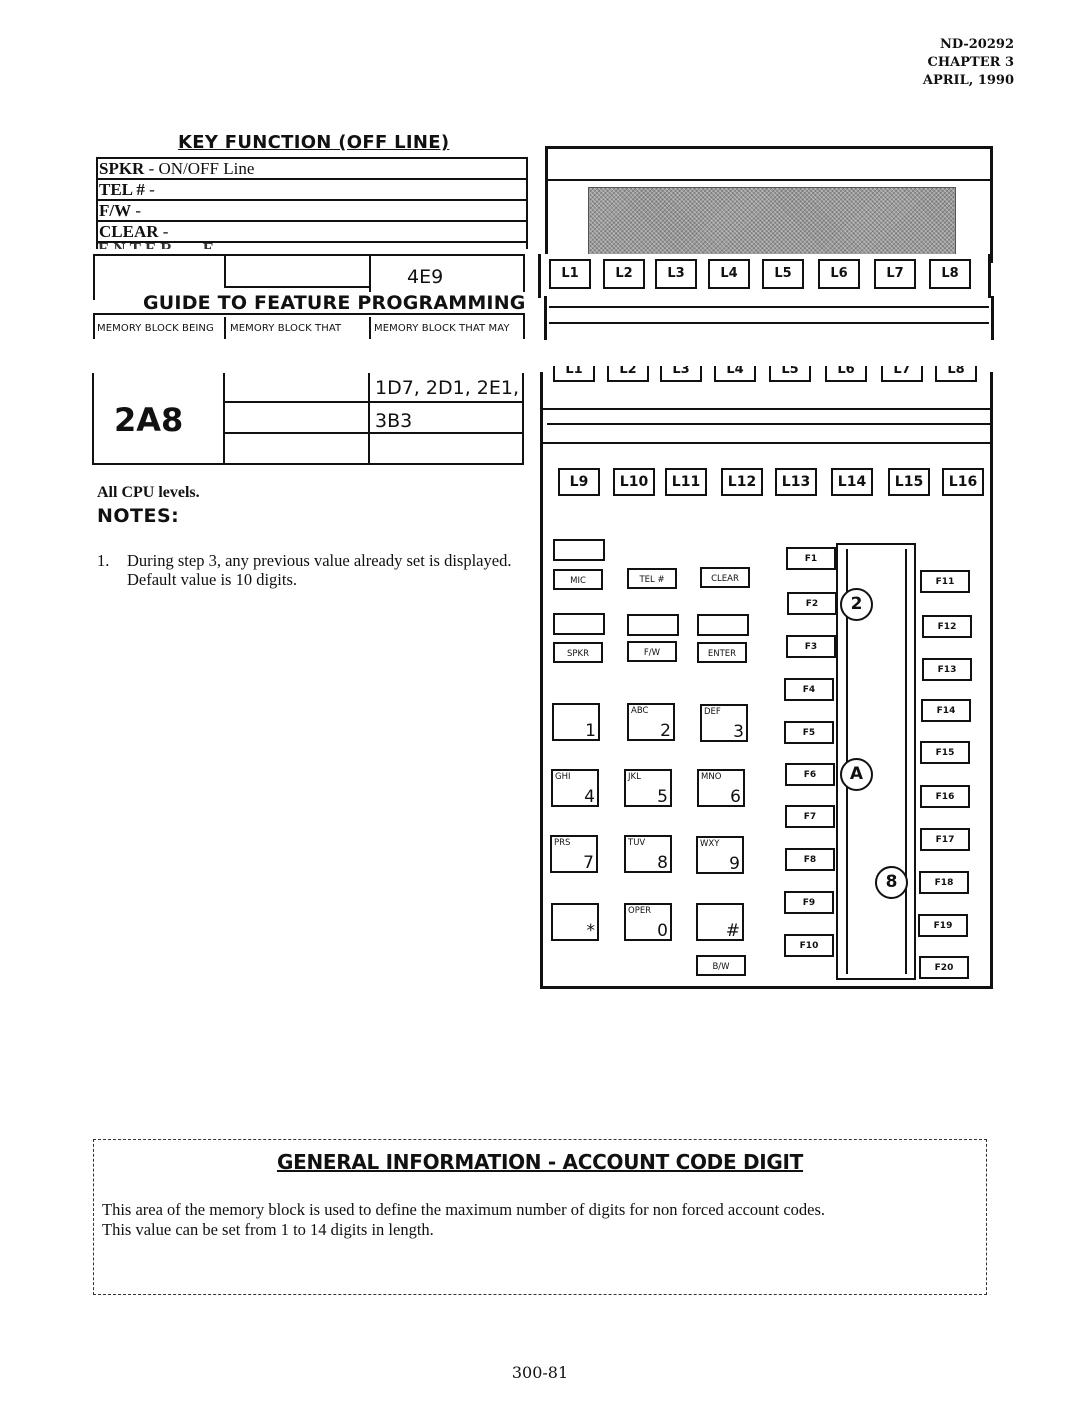 Image resolution: width=1080 pixels, height=1403 pixels. I want to click on doc-date: APRIL, 1990, so click(968, 80).